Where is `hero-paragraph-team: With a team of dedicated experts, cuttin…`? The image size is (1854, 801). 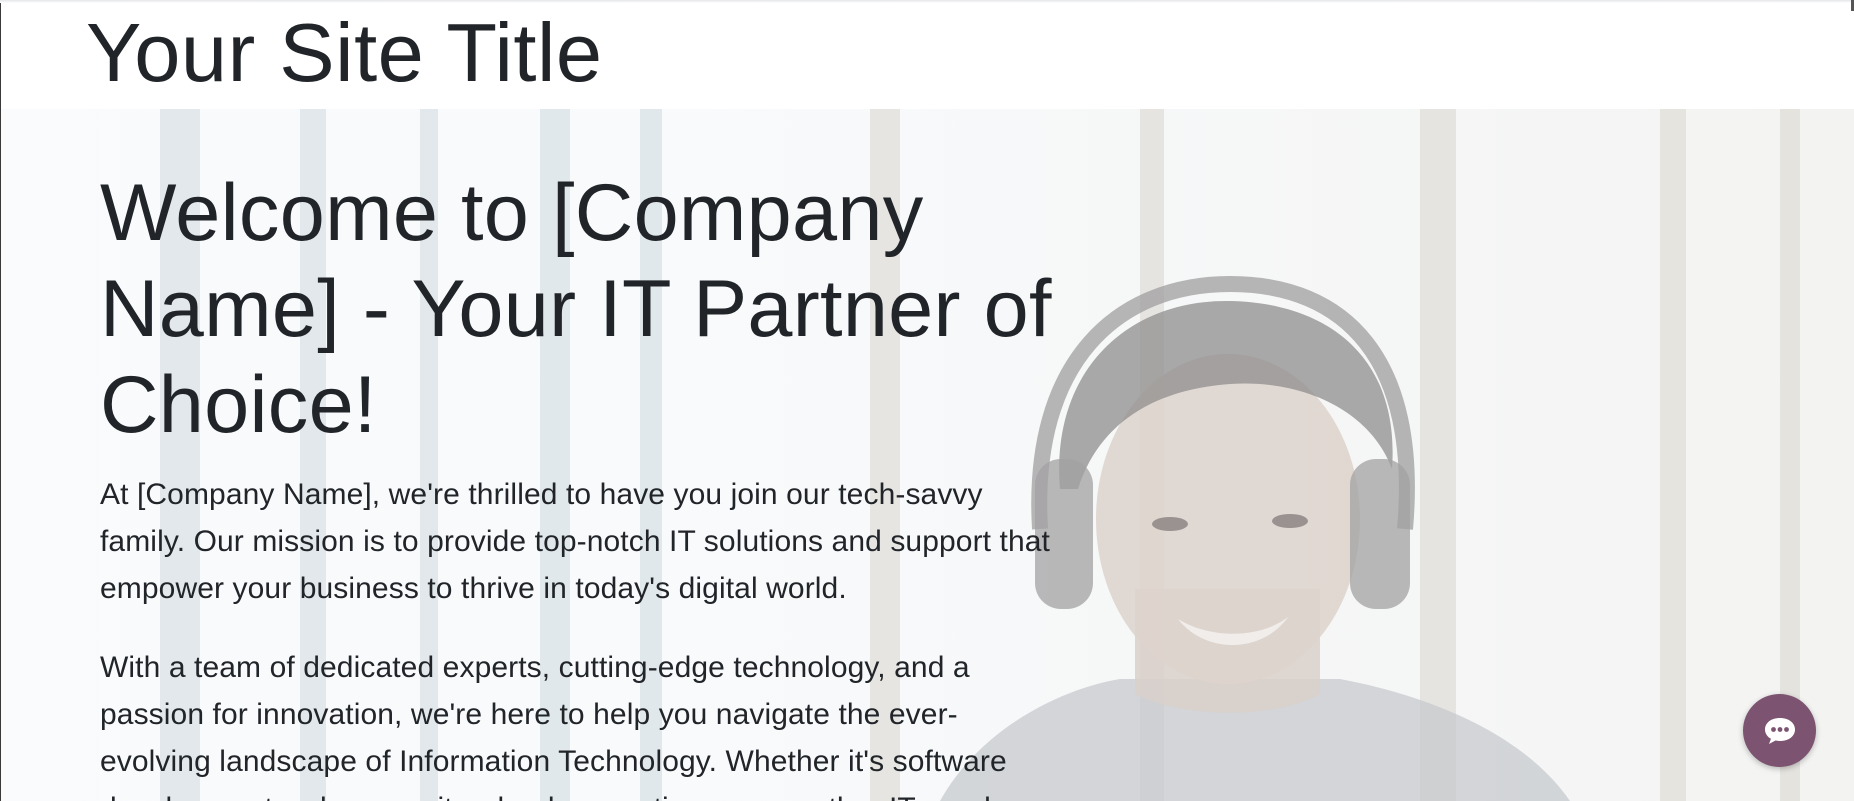 hero-paragraph-team: With a team of dedicated experts, cuttin… is located at coordinates (553, 726).